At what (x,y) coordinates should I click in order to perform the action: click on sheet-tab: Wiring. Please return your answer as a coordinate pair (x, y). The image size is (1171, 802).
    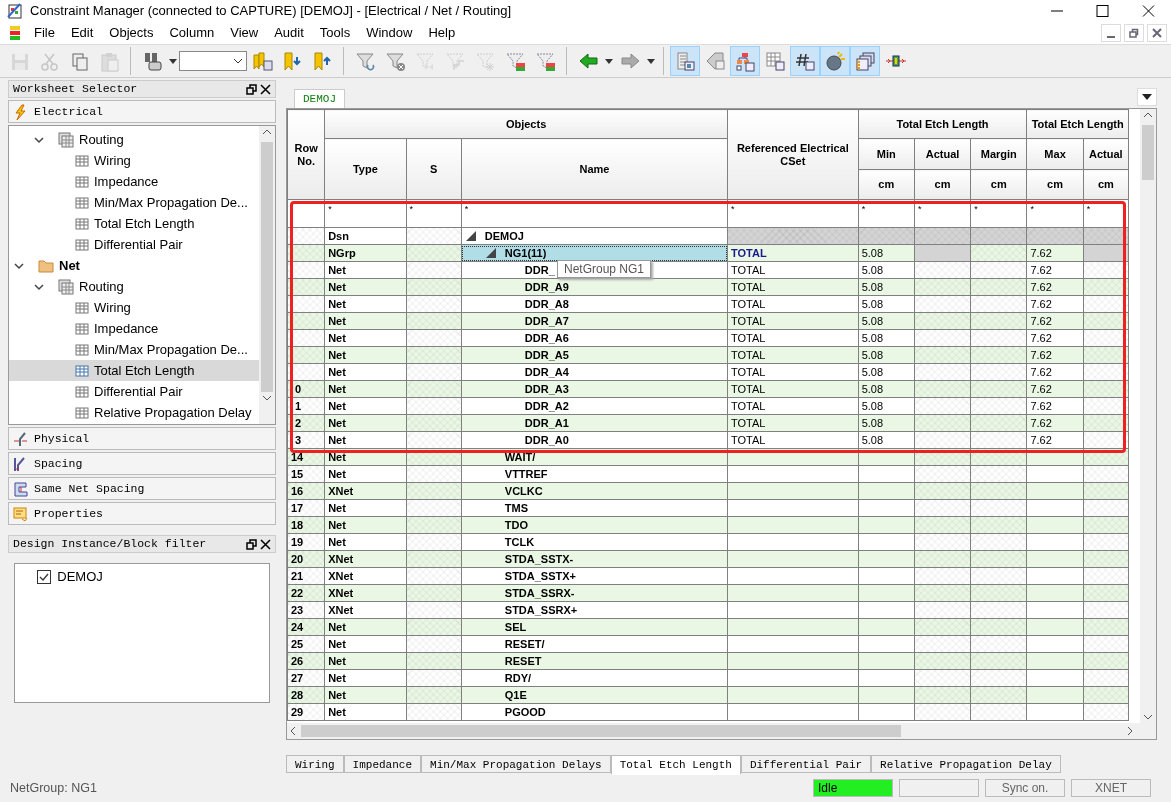
    Looking at the image, I should click on (315, 764).